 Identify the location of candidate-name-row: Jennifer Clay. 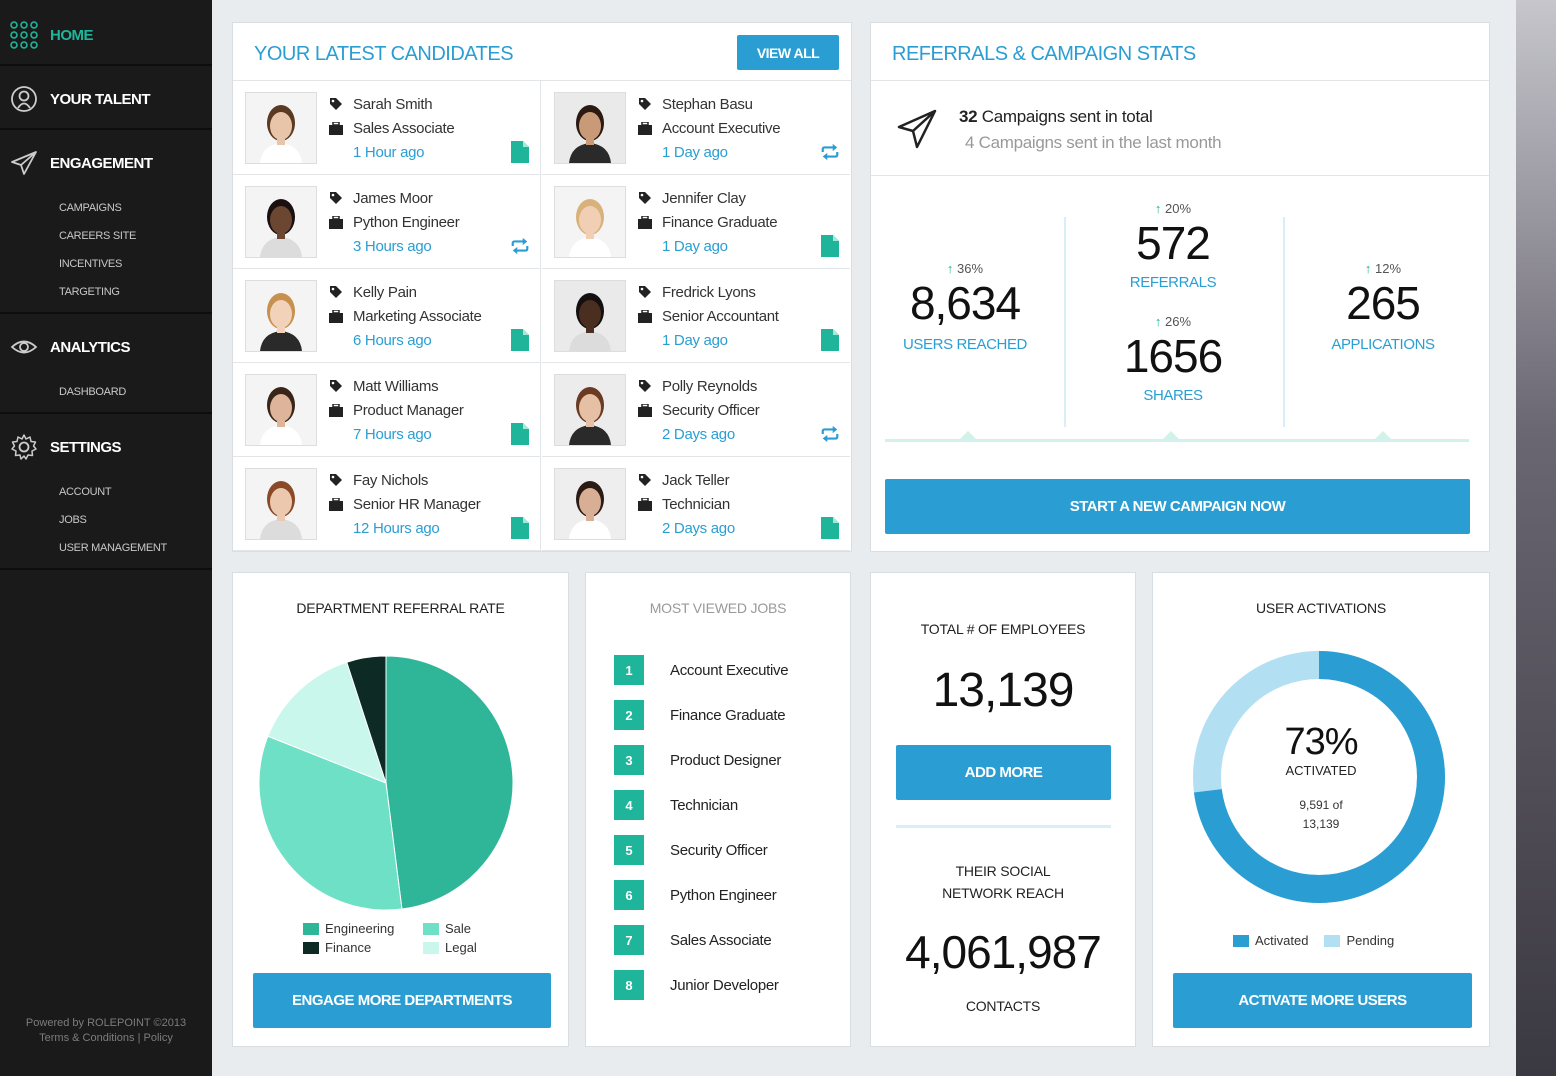
(692, 198).